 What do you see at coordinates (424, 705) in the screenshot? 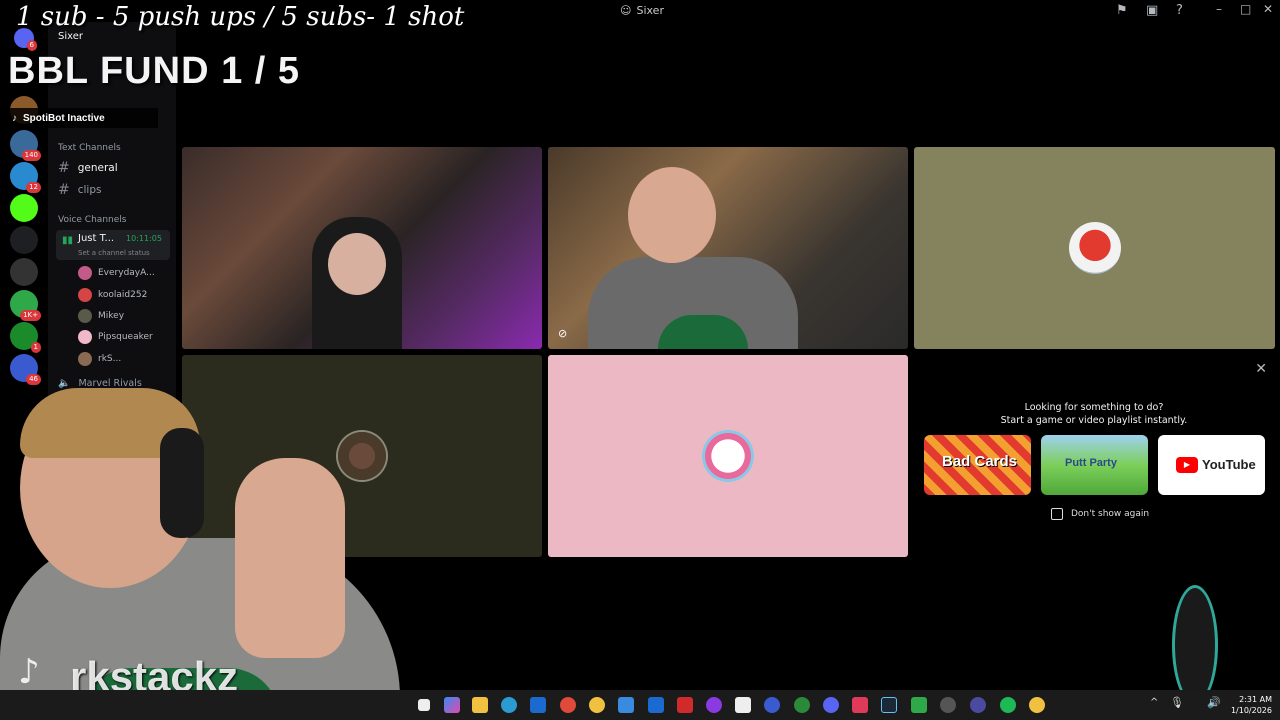
I see `task-view-icon` at bounding box center [424, 705].